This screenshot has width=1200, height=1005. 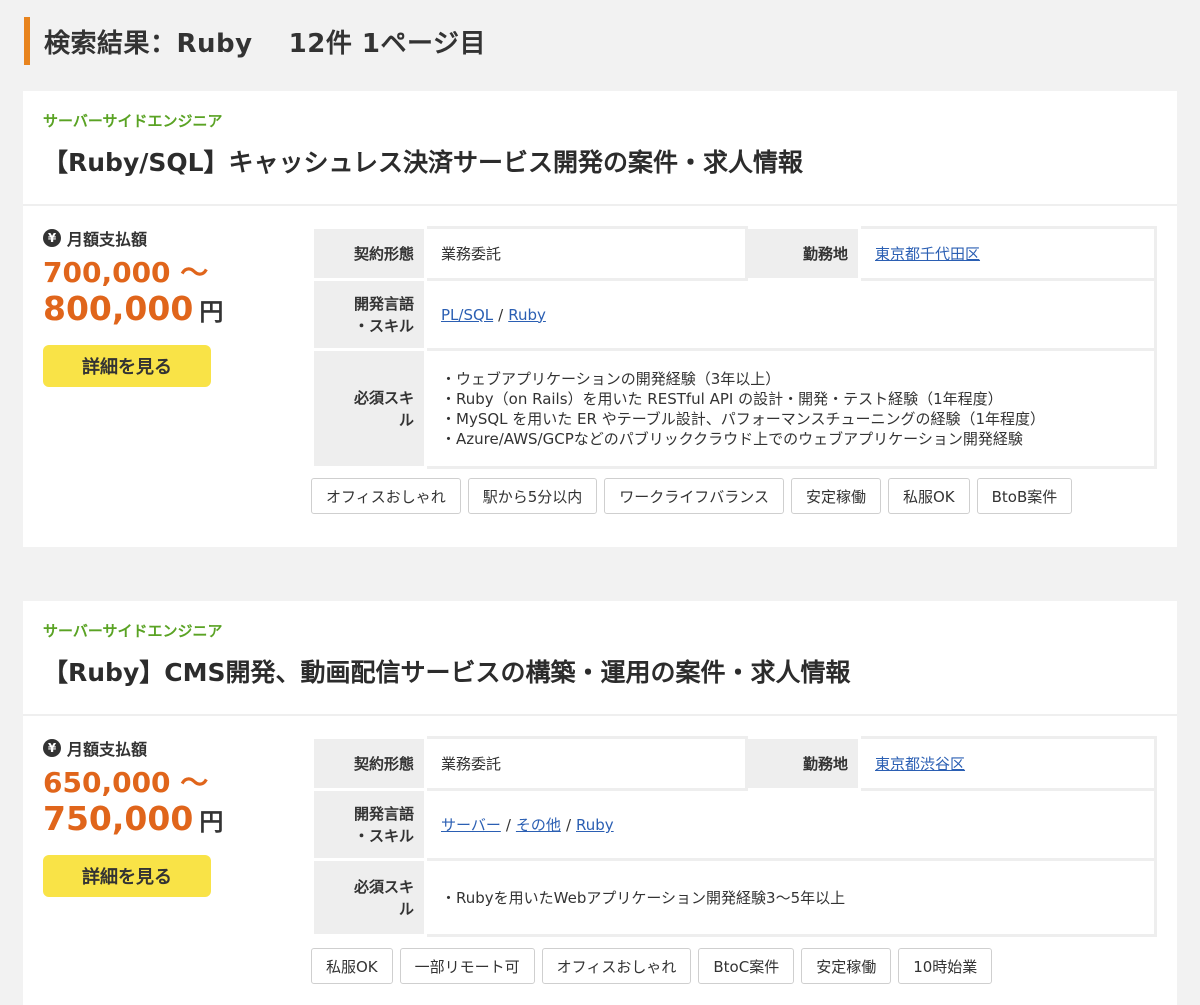 I want to click on required-skills: ・Rubyを用いたWebアプリケーション開発経験3〜5年以上, so click(x=790, y=897).